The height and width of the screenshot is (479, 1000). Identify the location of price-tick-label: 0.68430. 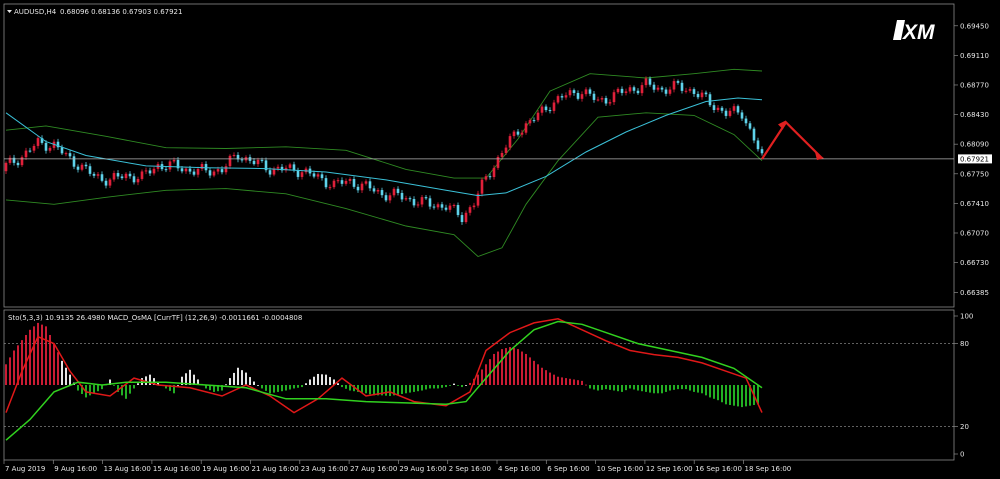
(974, 115).